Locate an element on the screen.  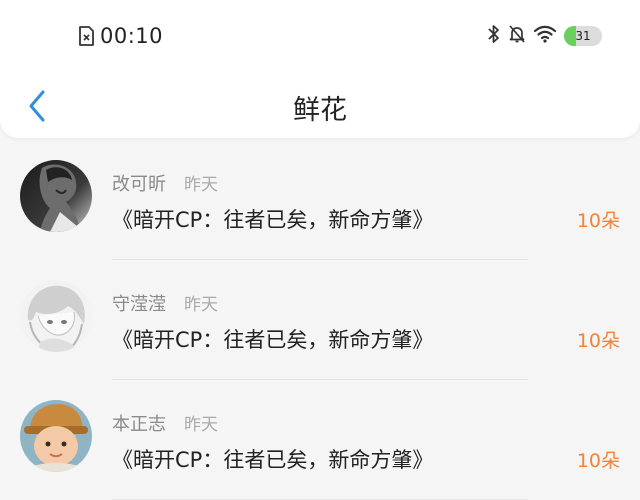
battery-level: 31 is located at coordinates (583, 36).